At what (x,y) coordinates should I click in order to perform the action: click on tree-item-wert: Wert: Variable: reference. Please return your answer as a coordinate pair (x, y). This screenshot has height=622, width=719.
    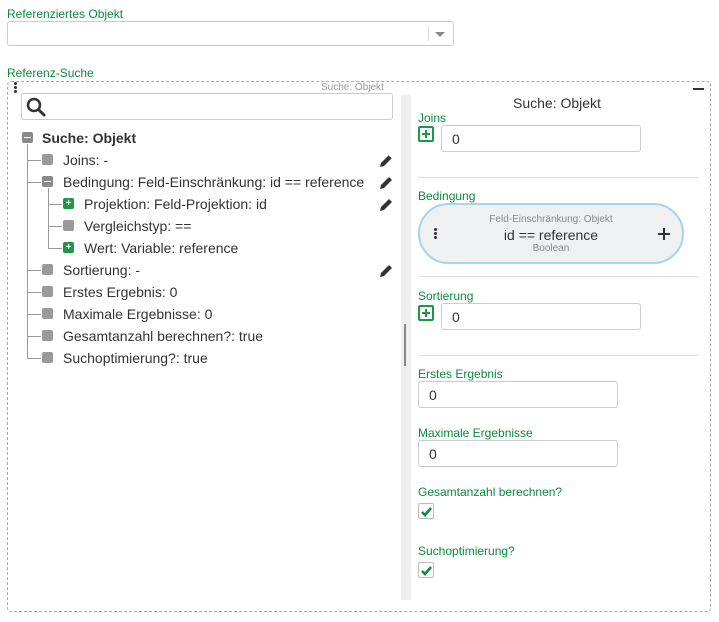
    Looking at the image, I should click on (161, 248).